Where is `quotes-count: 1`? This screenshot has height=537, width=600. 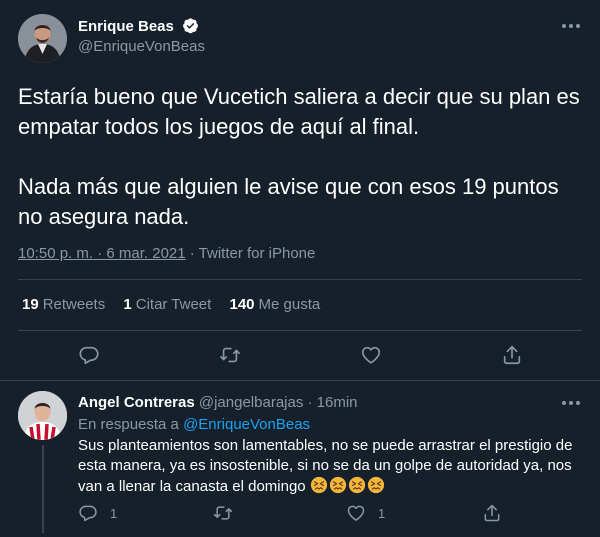 quotes-count: 1 is located at coordinates (127, 304).